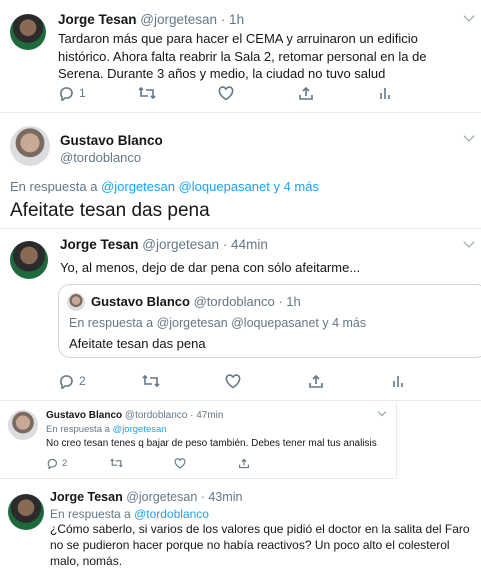  I want to click on reply-count: 1, so click(82, 93).